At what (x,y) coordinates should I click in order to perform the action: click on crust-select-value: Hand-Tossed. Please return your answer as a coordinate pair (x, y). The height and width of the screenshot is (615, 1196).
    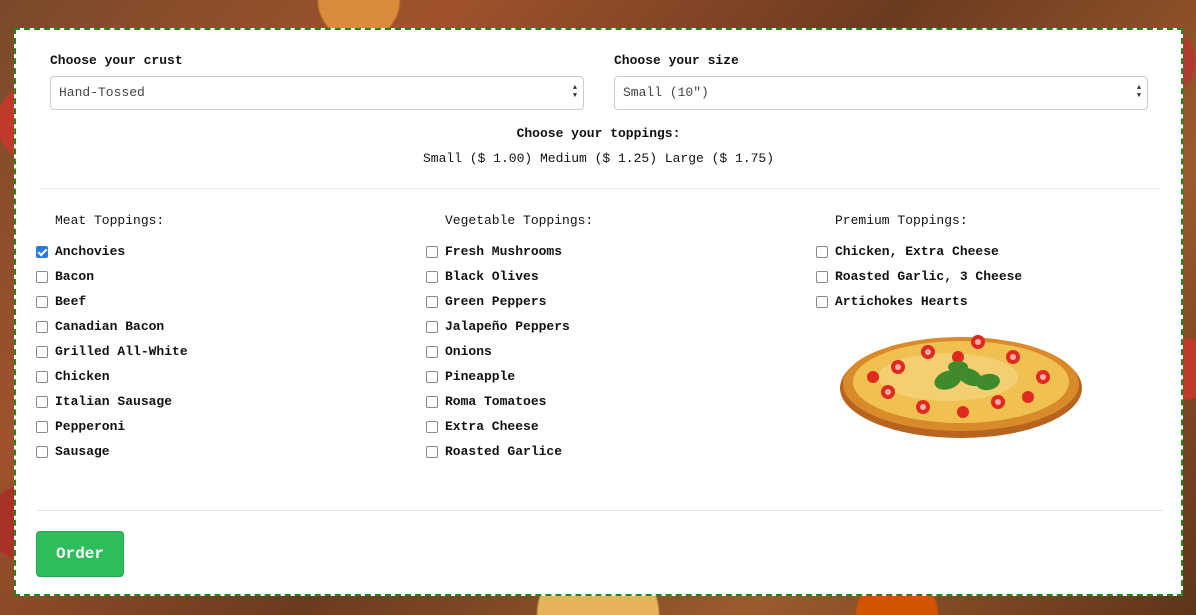
    Looking at the image, I should click on (102, 92).